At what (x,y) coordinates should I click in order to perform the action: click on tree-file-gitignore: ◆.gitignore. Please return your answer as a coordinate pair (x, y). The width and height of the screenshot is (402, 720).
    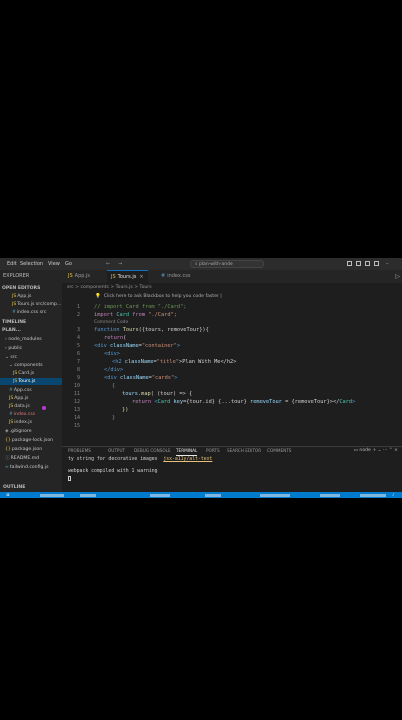
    Looking at the image, I should click on (18, 431).